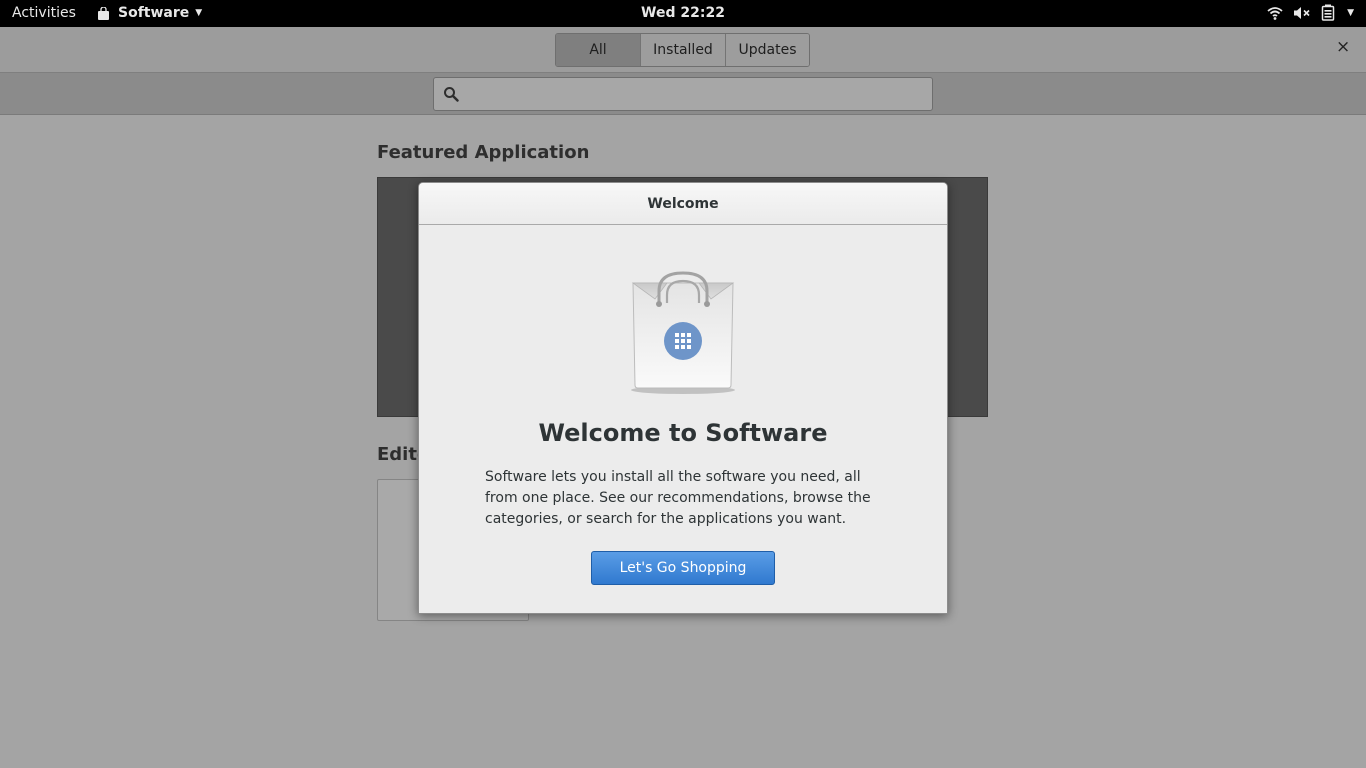 The height and width of the screenshot is (768, 1366). I want to click on battery-icon, so click(1329, 12).